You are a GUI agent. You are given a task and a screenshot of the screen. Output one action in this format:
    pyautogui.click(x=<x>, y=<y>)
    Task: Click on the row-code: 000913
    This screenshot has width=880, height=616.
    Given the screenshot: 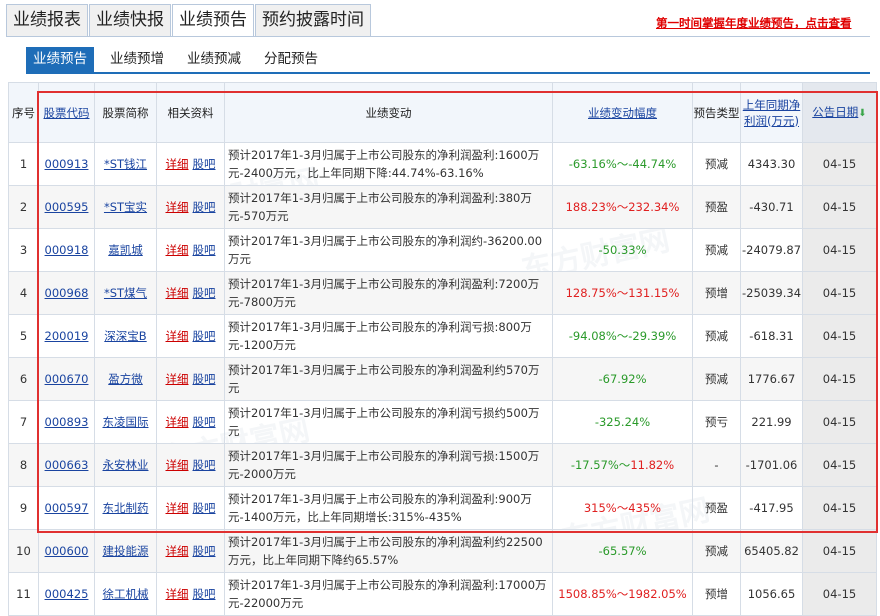 What is the action you would take?
    pyautogui.click(x=66, y=164)
    